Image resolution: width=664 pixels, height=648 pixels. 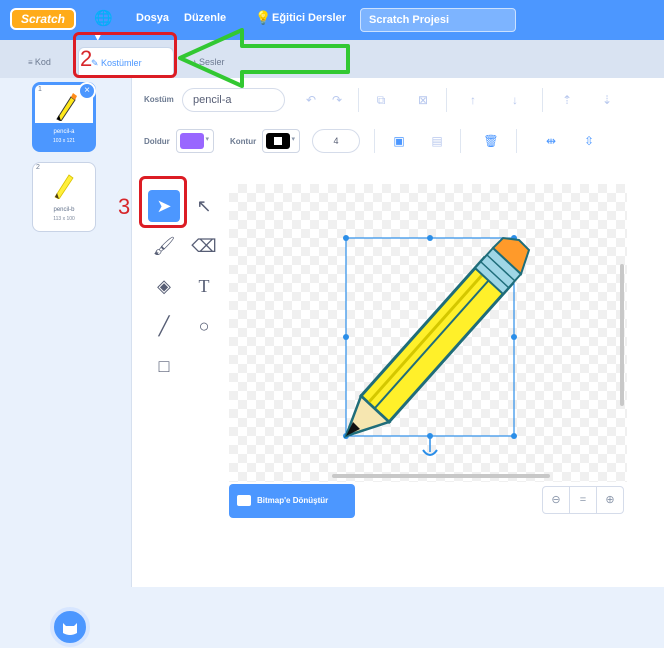 I want to click on costume-item-1: 1 × pencil-a 103 x 121, so click(x=64, y=117).